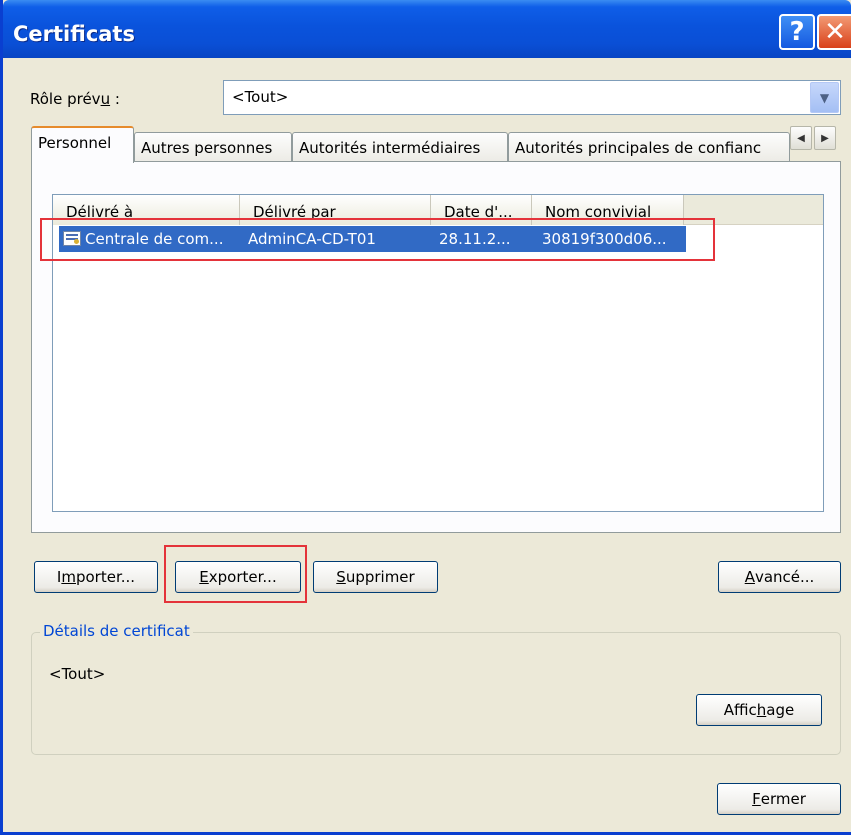  Describe the element at coordinates (759, 710) in the screenshot. I see `view-button: Affic h age` at that location.